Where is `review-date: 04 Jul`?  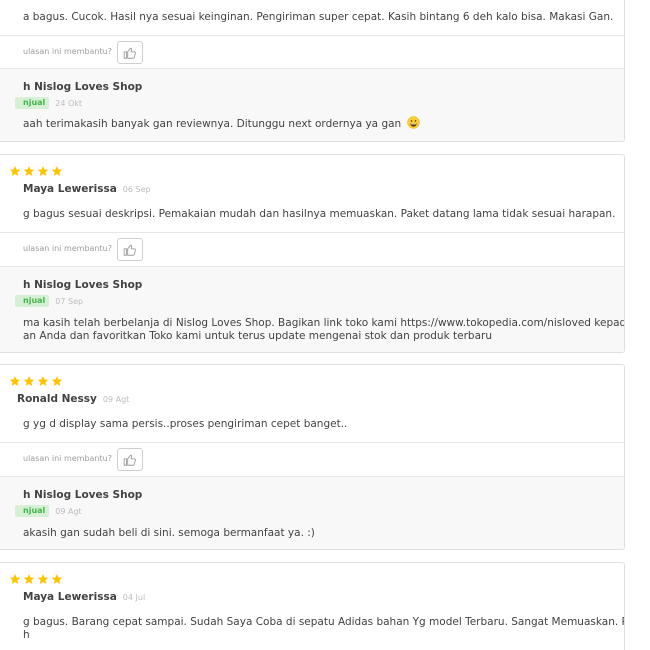 review-date: 04 Jul is located at coordinates (134, 597).